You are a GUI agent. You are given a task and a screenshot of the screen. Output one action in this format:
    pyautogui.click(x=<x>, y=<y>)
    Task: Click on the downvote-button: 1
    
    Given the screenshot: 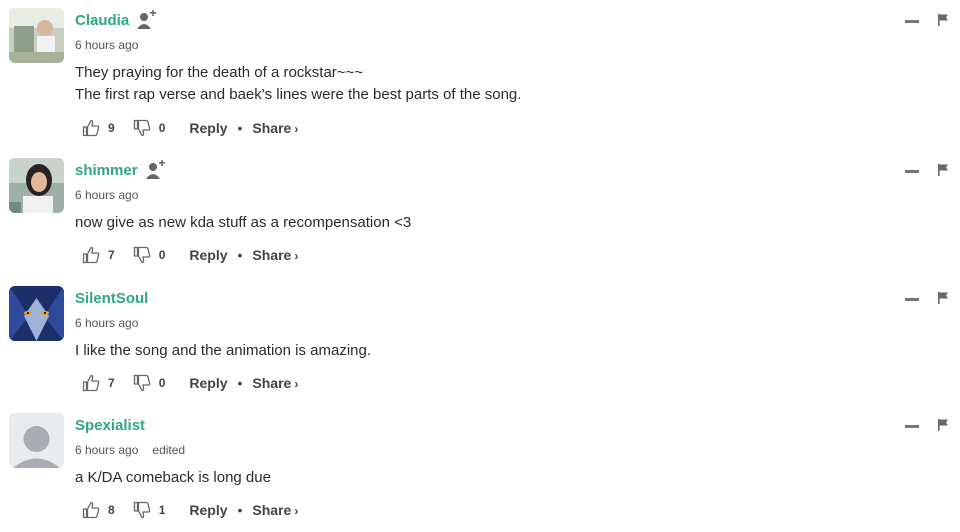 What is the action you would take?
    pyautogui.click(x=149, y=510)
    